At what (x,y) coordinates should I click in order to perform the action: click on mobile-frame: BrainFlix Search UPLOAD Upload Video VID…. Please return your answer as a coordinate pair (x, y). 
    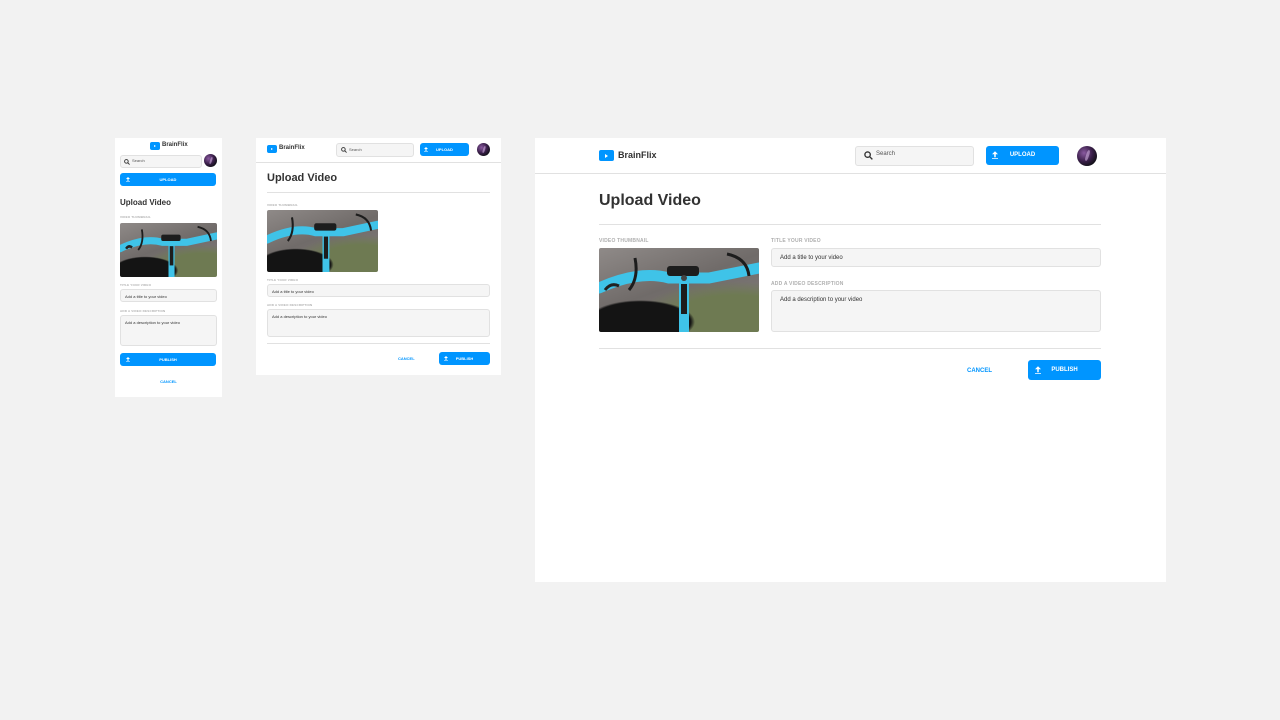
    Looking at the image, I should click on (168, 267).